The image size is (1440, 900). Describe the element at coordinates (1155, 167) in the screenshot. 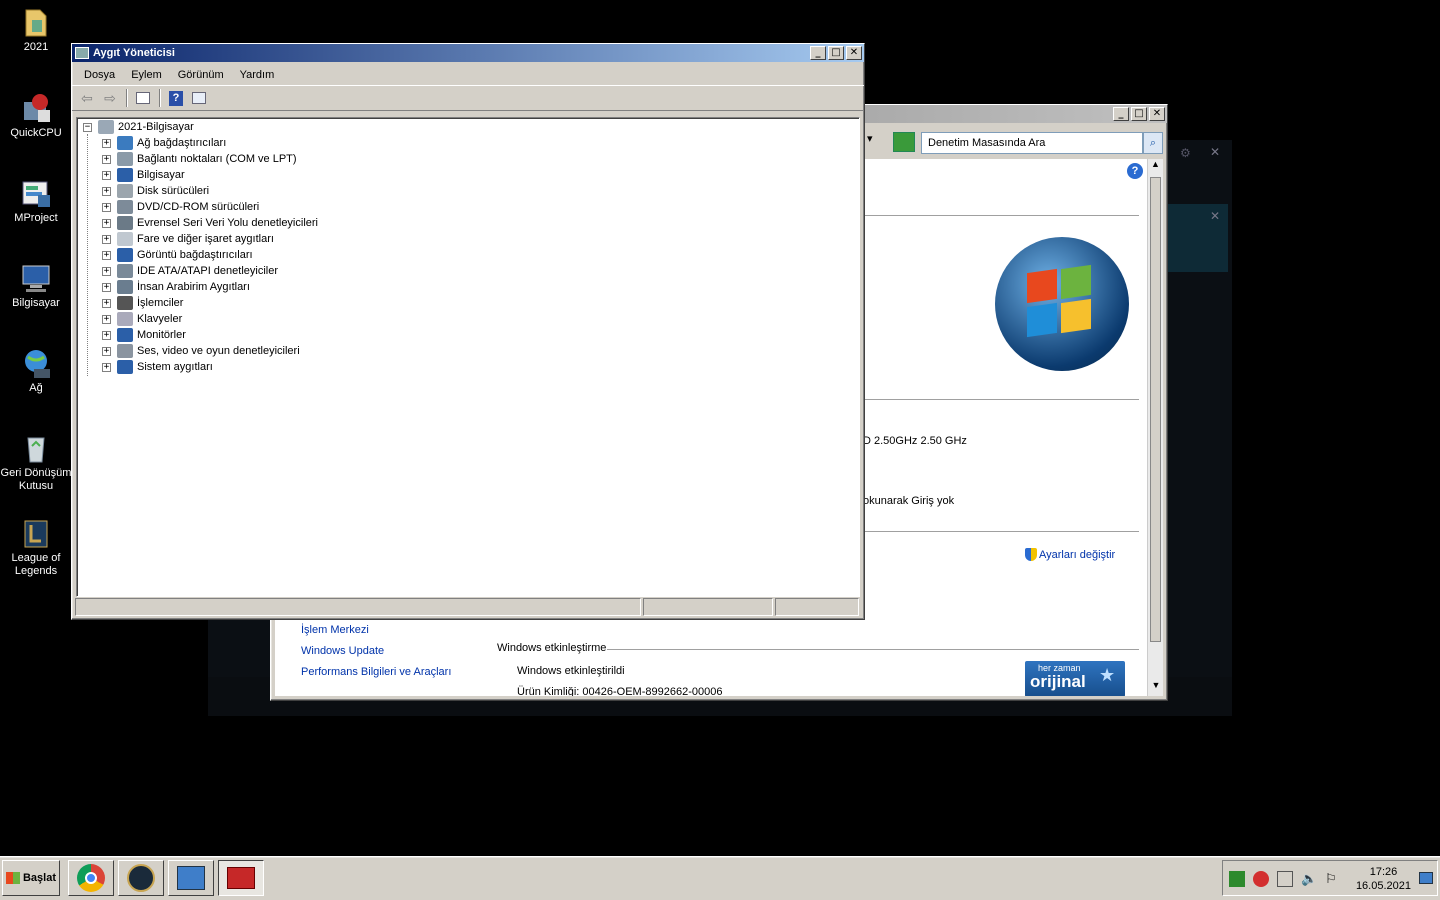

I see `scroll-up-icon: ▲` at that location.